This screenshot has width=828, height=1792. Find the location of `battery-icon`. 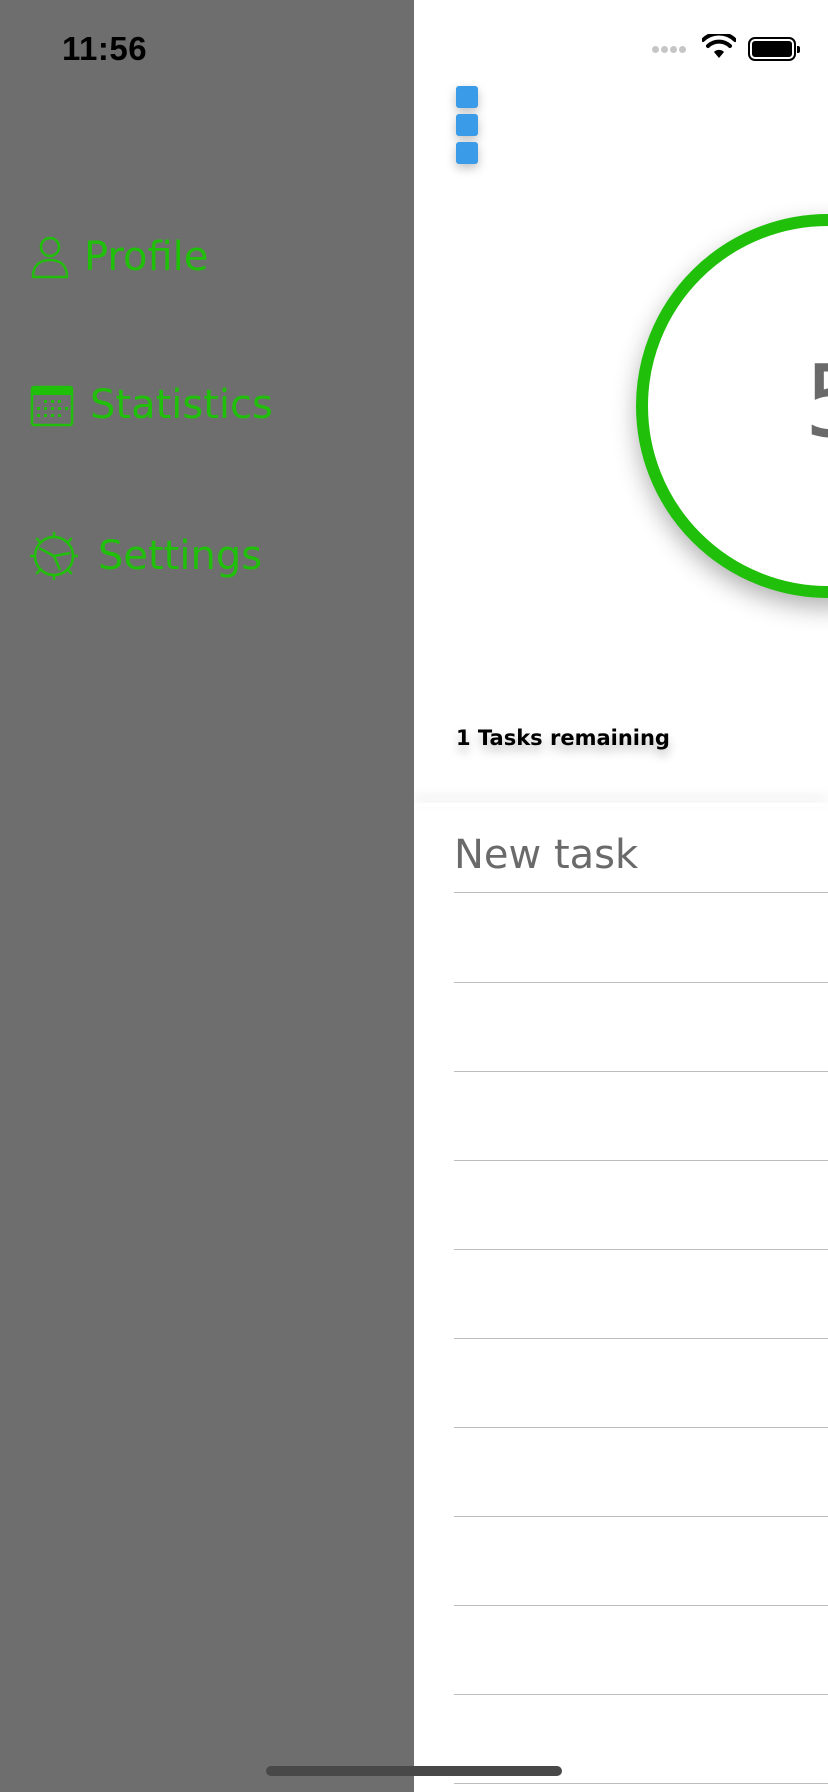

battery-icon is located at coordinates (774, 49).